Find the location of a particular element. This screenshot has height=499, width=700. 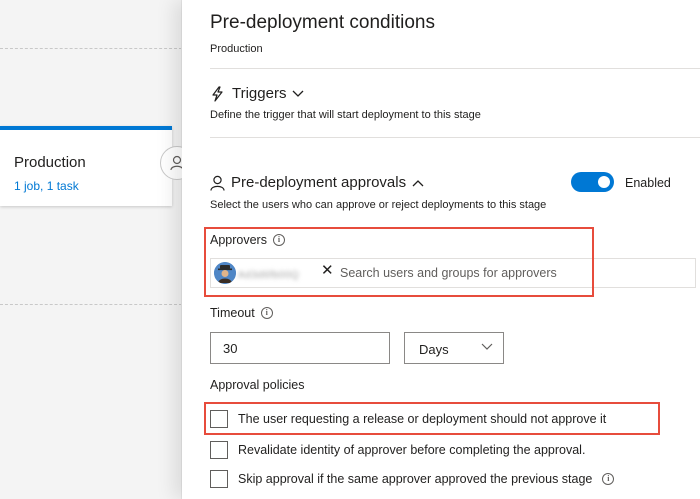

stage-card-production: Production 1 job, 1 task is located at coordinates (86, 166).